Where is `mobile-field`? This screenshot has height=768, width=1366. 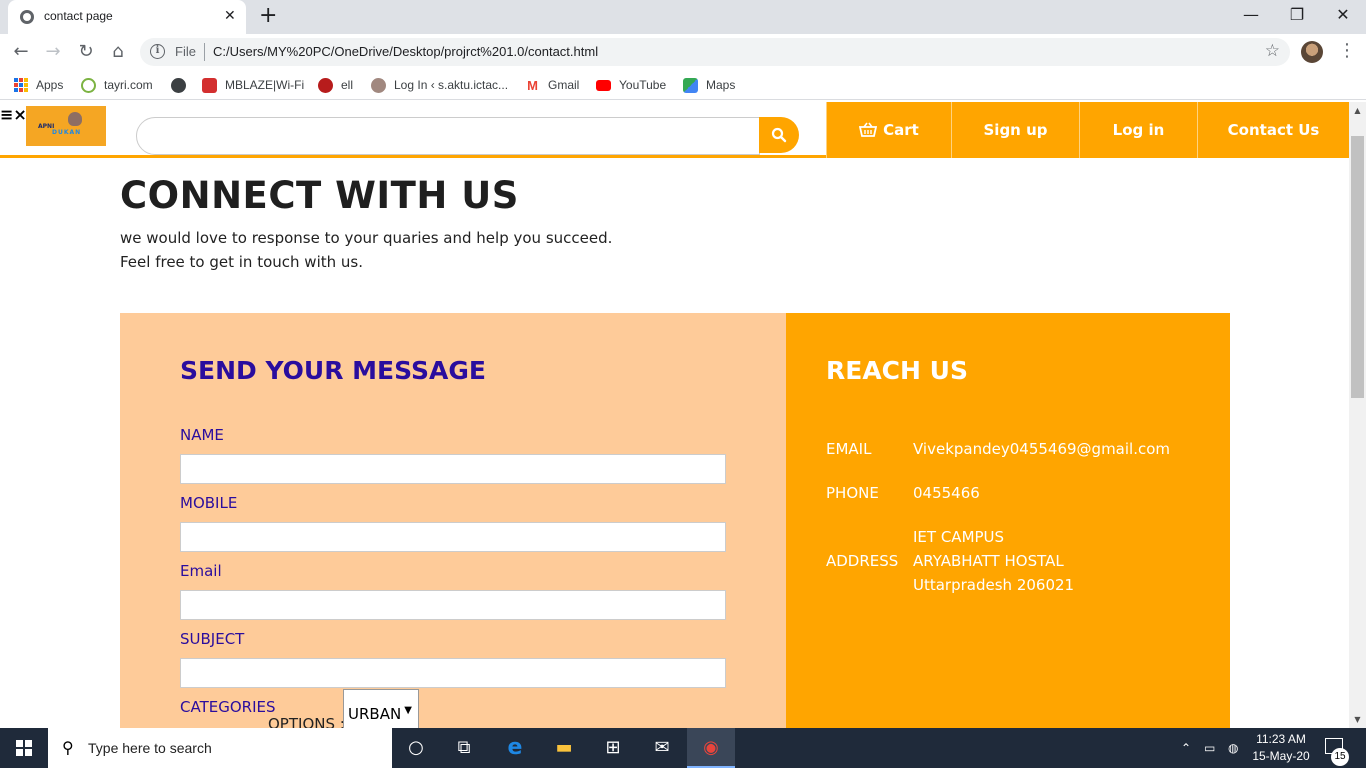
mobile-field is located at coordinates (453, 537).